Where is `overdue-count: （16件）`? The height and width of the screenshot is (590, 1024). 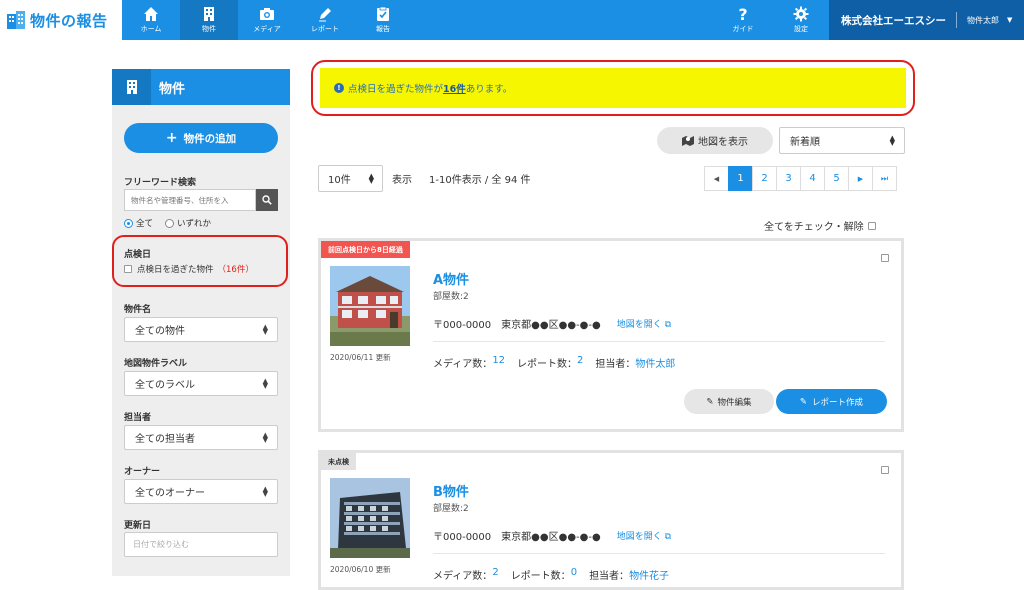 overdue-count: （16件） is located at coordinates (235, 270).